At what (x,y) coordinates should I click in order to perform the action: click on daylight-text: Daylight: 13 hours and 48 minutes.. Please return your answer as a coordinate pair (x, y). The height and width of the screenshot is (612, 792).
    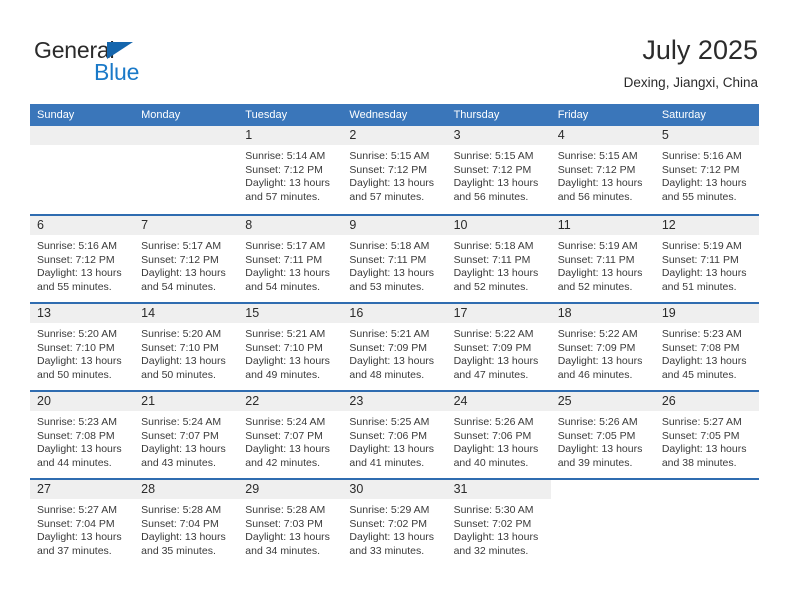
    Looking at the image, I should click on (392, 368).